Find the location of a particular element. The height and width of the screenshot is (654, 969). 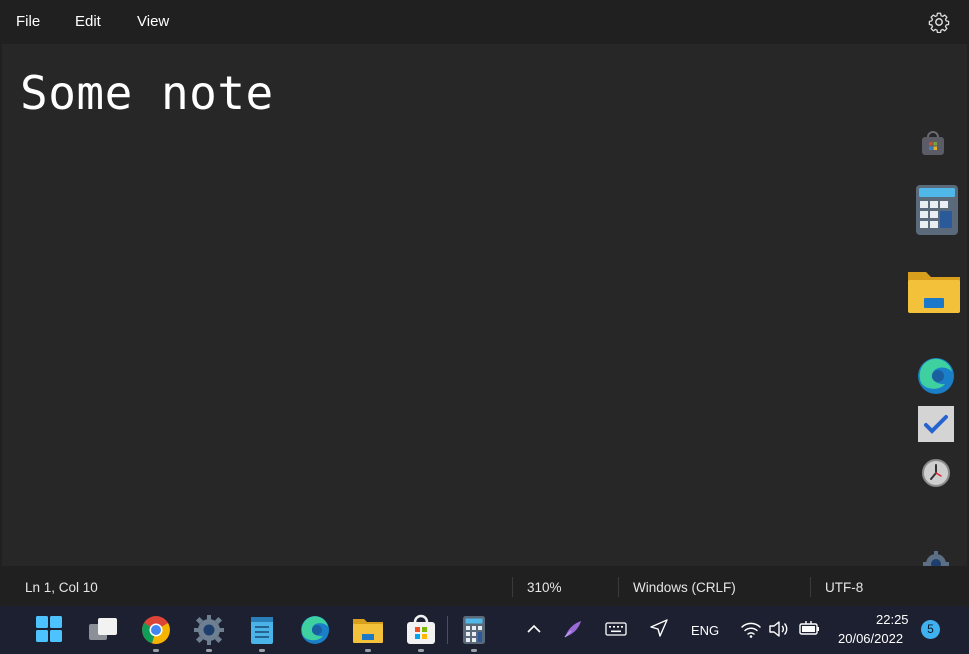

settings-button is located at coordinates (939, 22).